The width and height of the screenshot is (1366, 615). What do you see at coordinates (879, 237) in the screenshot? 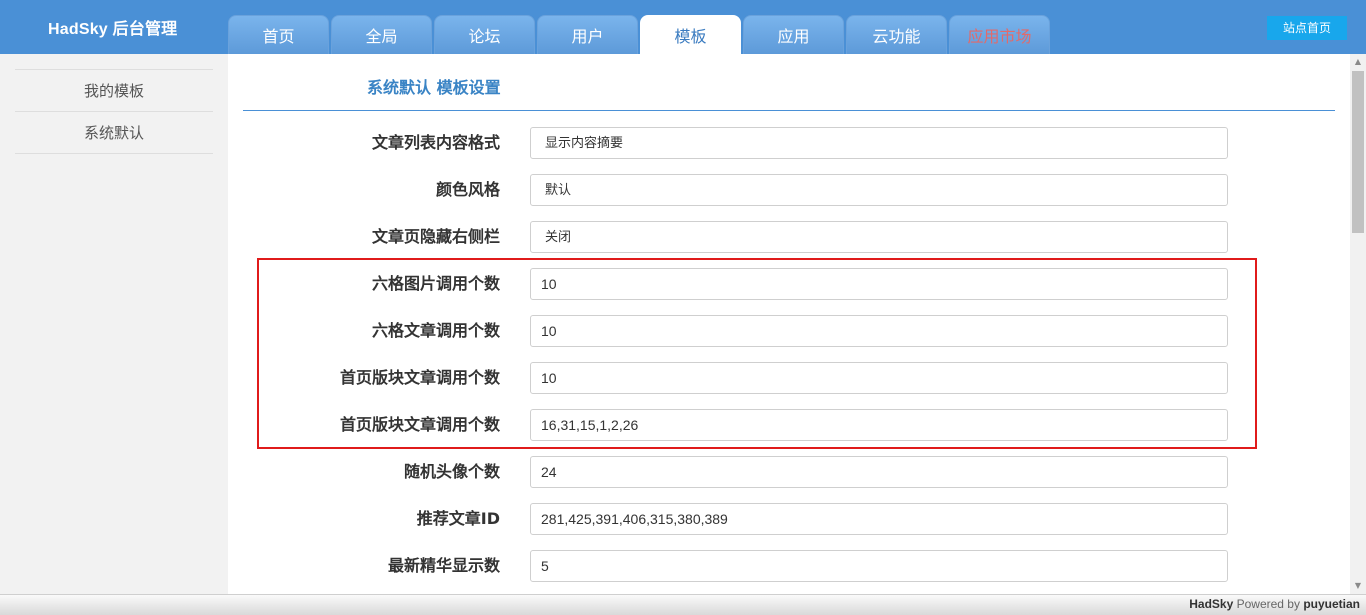
I see `hide-right-sidebar-select: 关闭` at bounding box center [879, 237].